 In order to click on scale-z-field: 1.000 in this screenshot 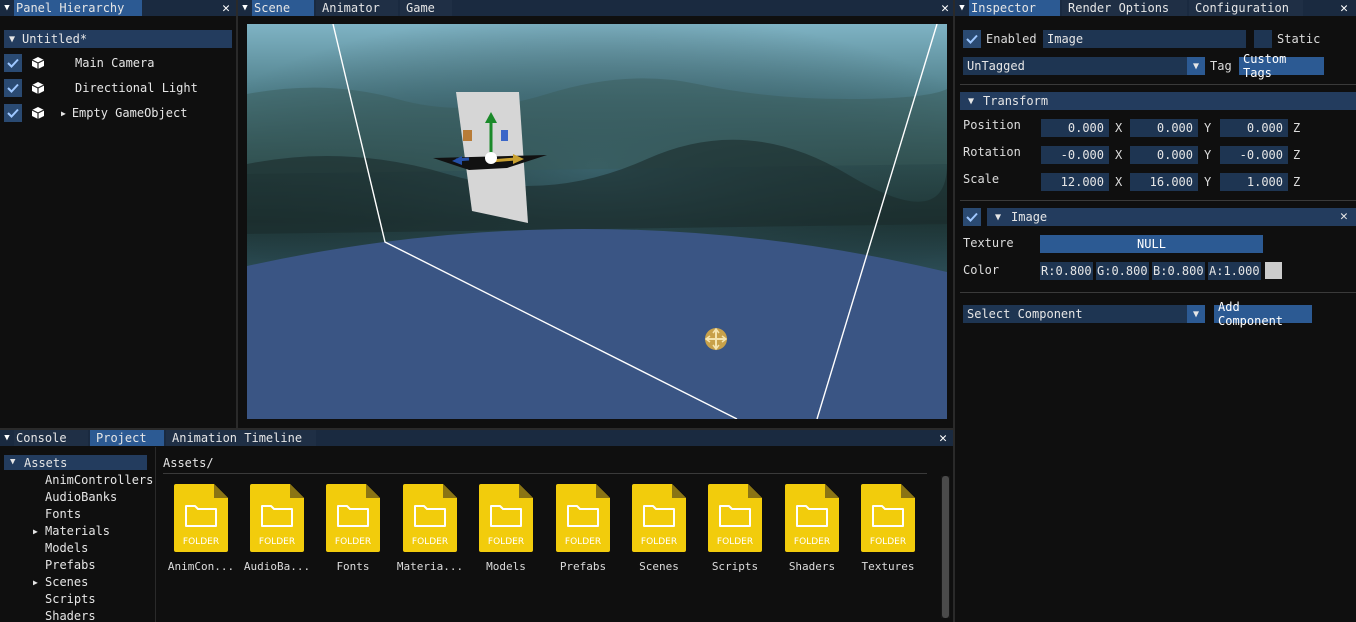, I will do `click(1254, 182)`.